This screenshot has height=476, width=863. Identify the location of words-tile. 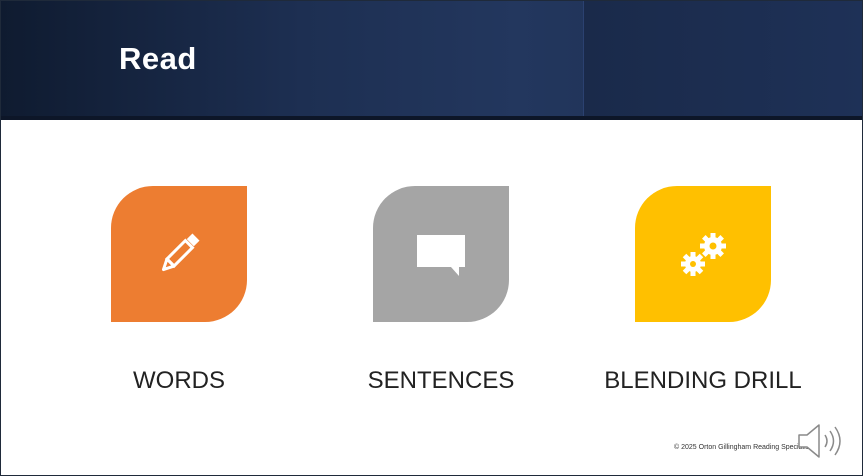
(179, 254).